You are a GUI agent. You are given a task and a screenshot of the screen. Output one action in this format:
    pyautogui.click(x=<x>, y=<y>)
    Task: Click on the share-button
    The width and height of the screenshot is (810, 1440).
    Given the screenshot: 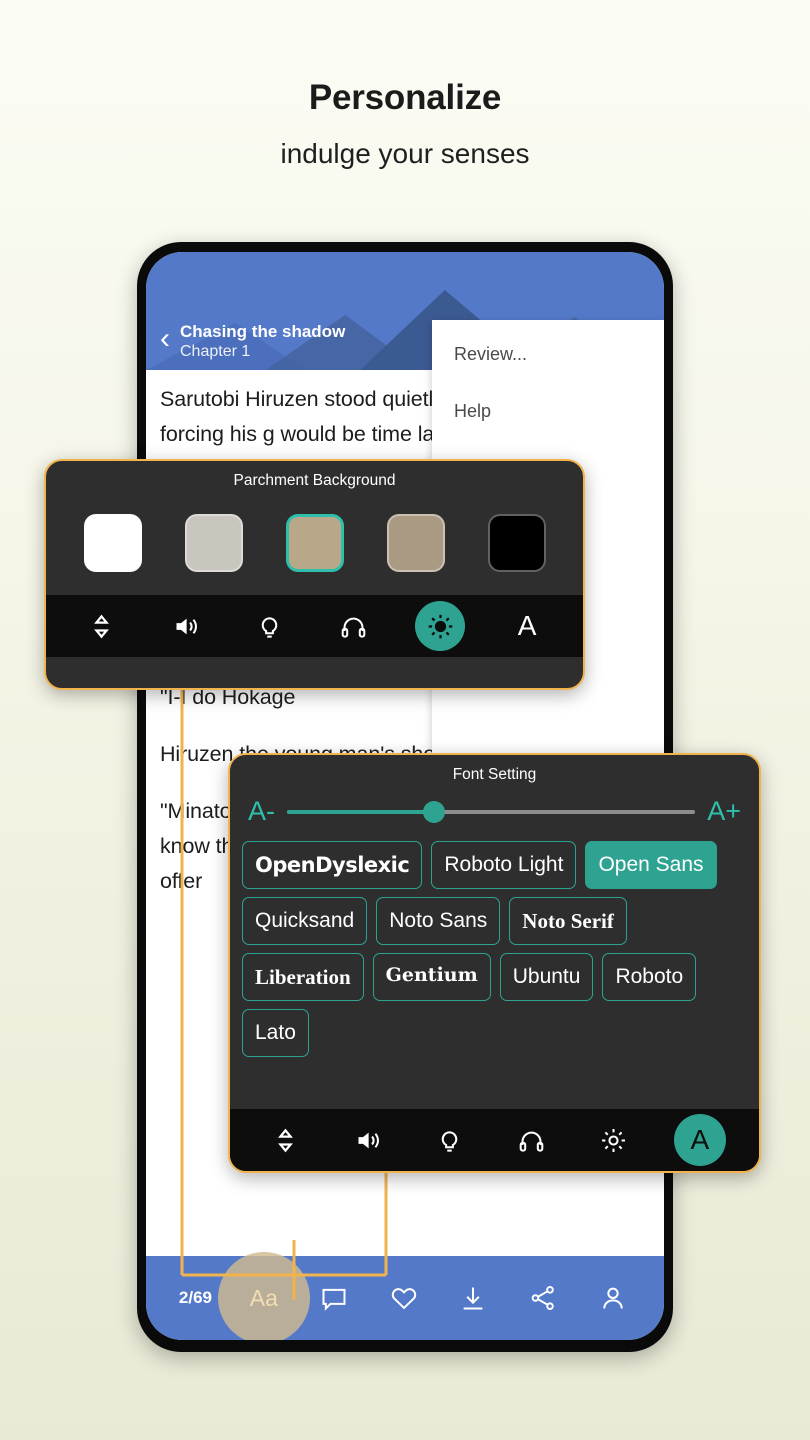 What is the action you would take?
    pyautogui.click(x=543, y=1298)
    